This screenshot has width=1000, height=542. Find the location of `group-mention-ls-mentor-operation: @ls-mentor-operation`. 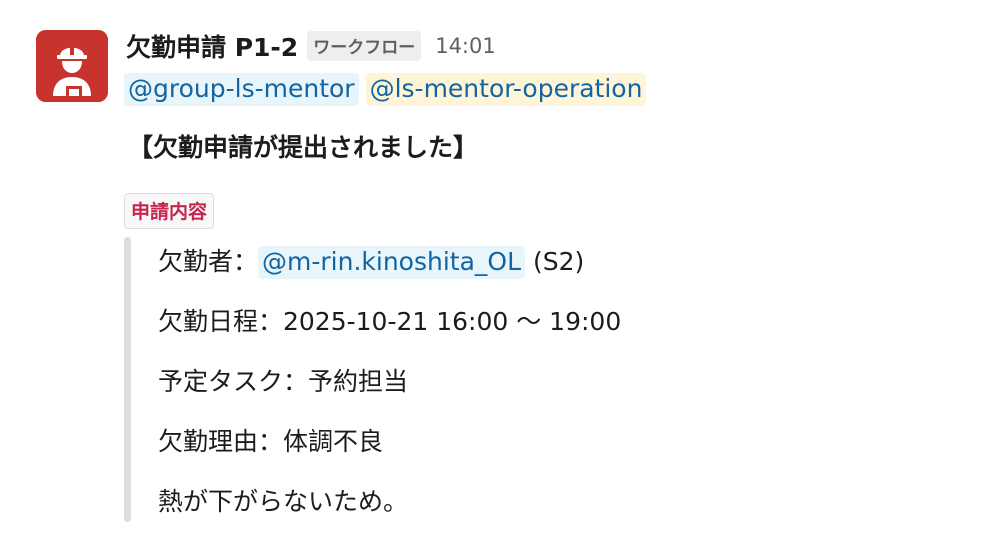

group-mention-ls-mentor-operation: @ls-mentor-operation is located at coordinates (506, 89).